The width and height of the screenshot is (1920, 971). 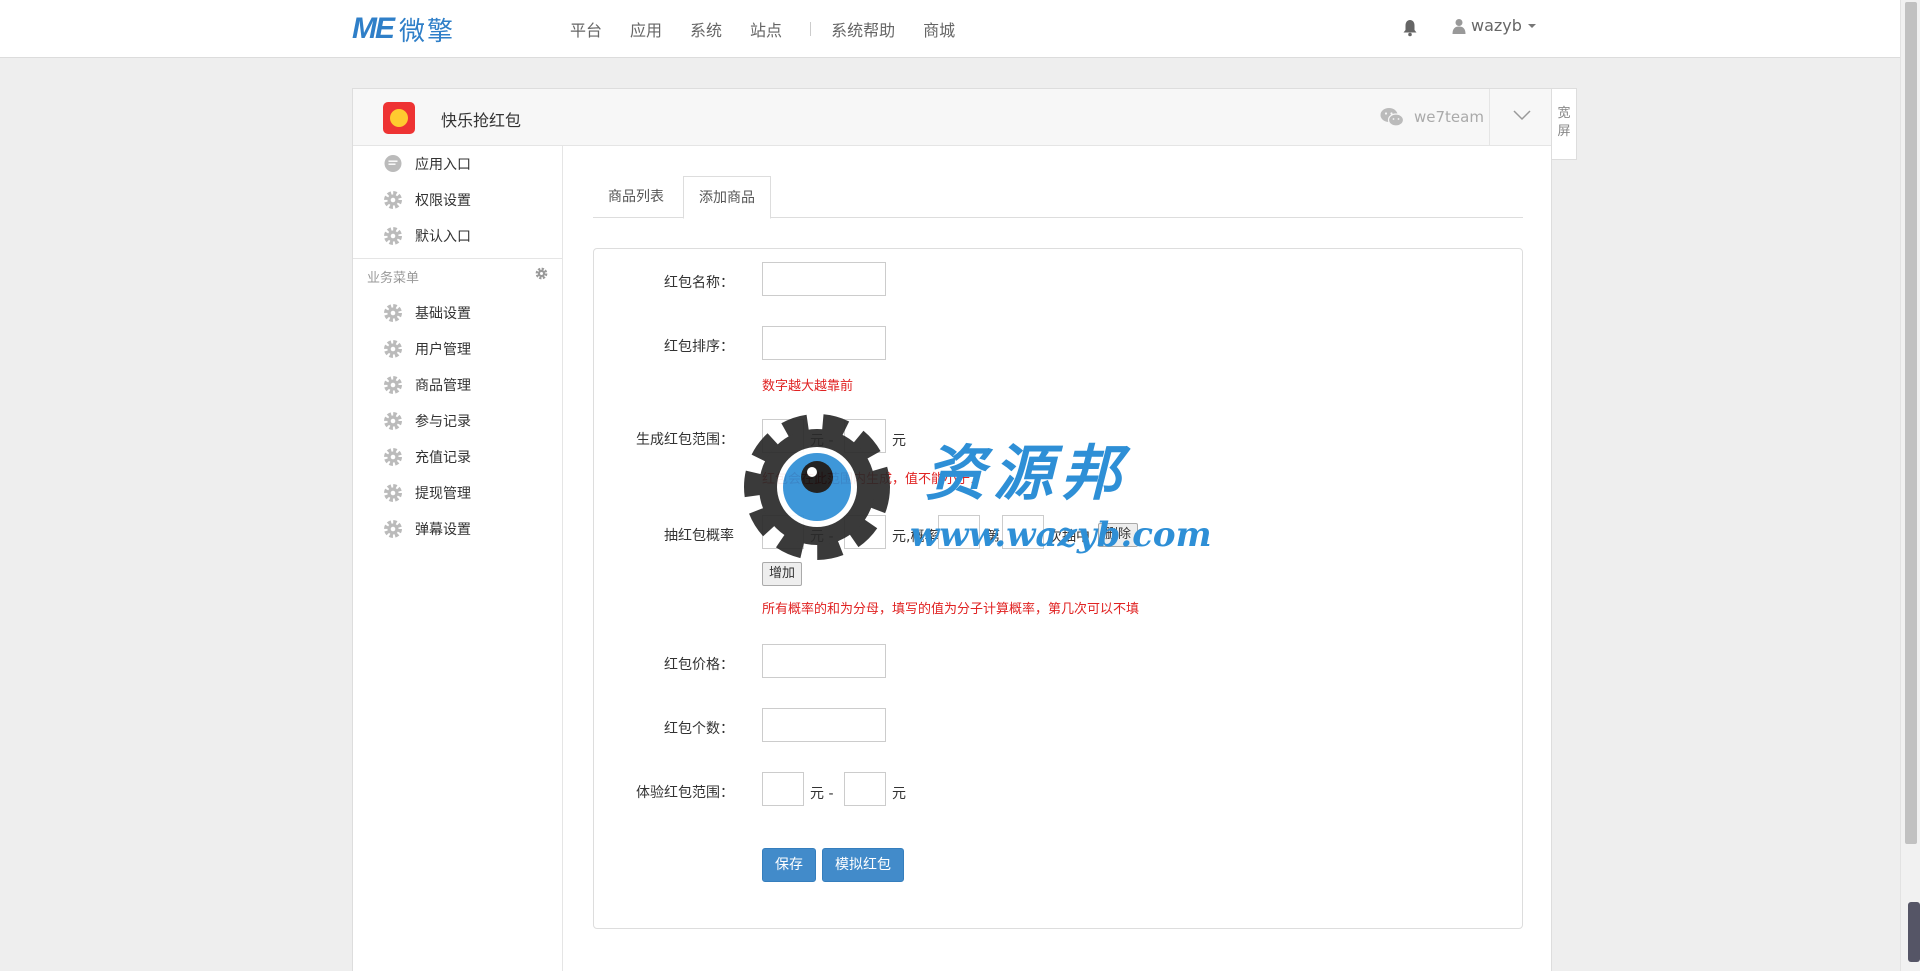 I want to click on main-nav: 平台 应用 系统 站点 系统帮助 商城, so click(x=776, y=29).